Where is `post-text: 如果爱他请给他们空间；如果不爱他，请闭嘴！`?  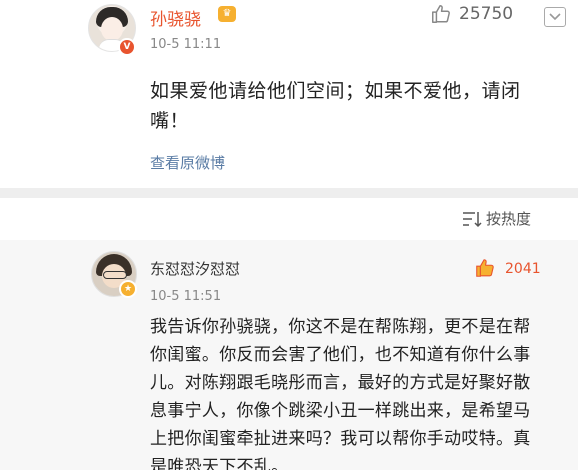 post-text: 如果爱他请给他们空间；如果不爱他，请闭嘴！ is located at coordinates (335, 106).